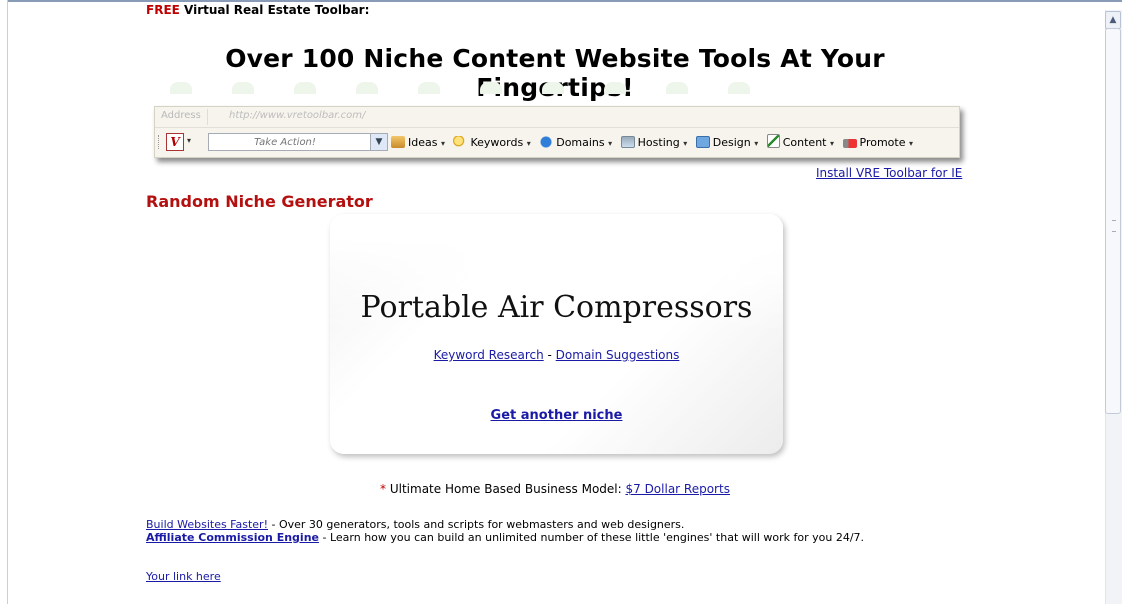  I want to click on address-url: http://www.vretoolbar.com/, so click(297, 115).